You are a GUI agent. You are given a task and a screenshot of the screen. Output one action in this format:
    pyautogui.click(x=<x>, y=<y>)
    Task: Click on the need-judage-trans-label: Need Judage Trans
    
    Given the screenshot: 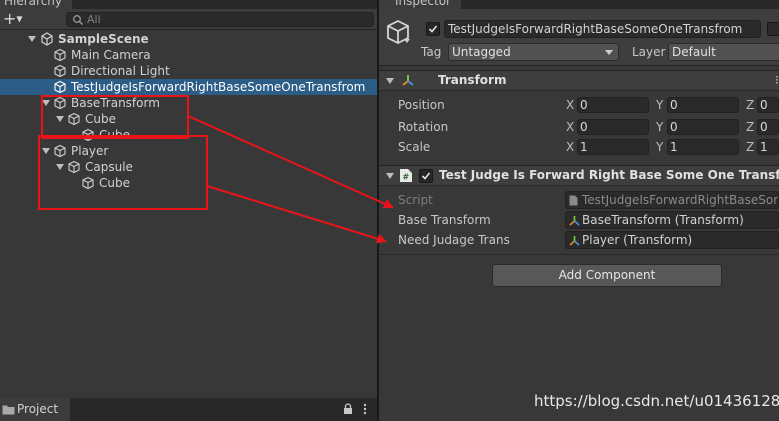 What is the action you would take?
    pyautogui.click(x=454, y=240)
    